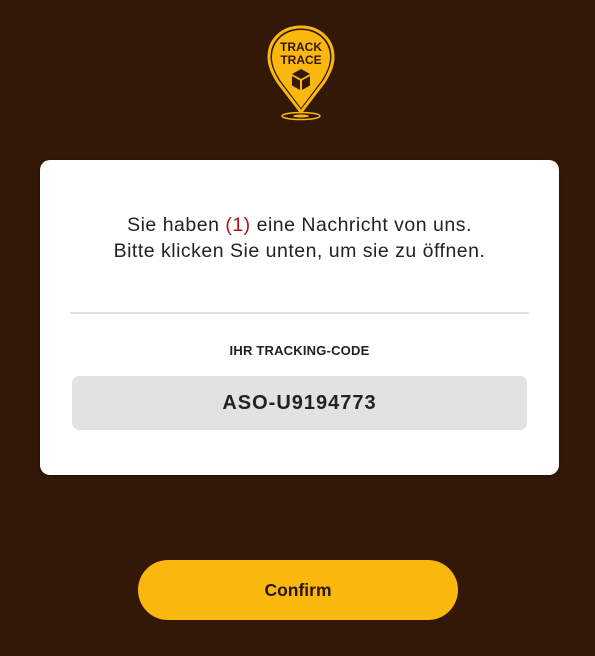  What do you see at coordinates (300, 60) in the screenshot?
I see `logo-line2: TRACE` at bounding box center [300, 60].